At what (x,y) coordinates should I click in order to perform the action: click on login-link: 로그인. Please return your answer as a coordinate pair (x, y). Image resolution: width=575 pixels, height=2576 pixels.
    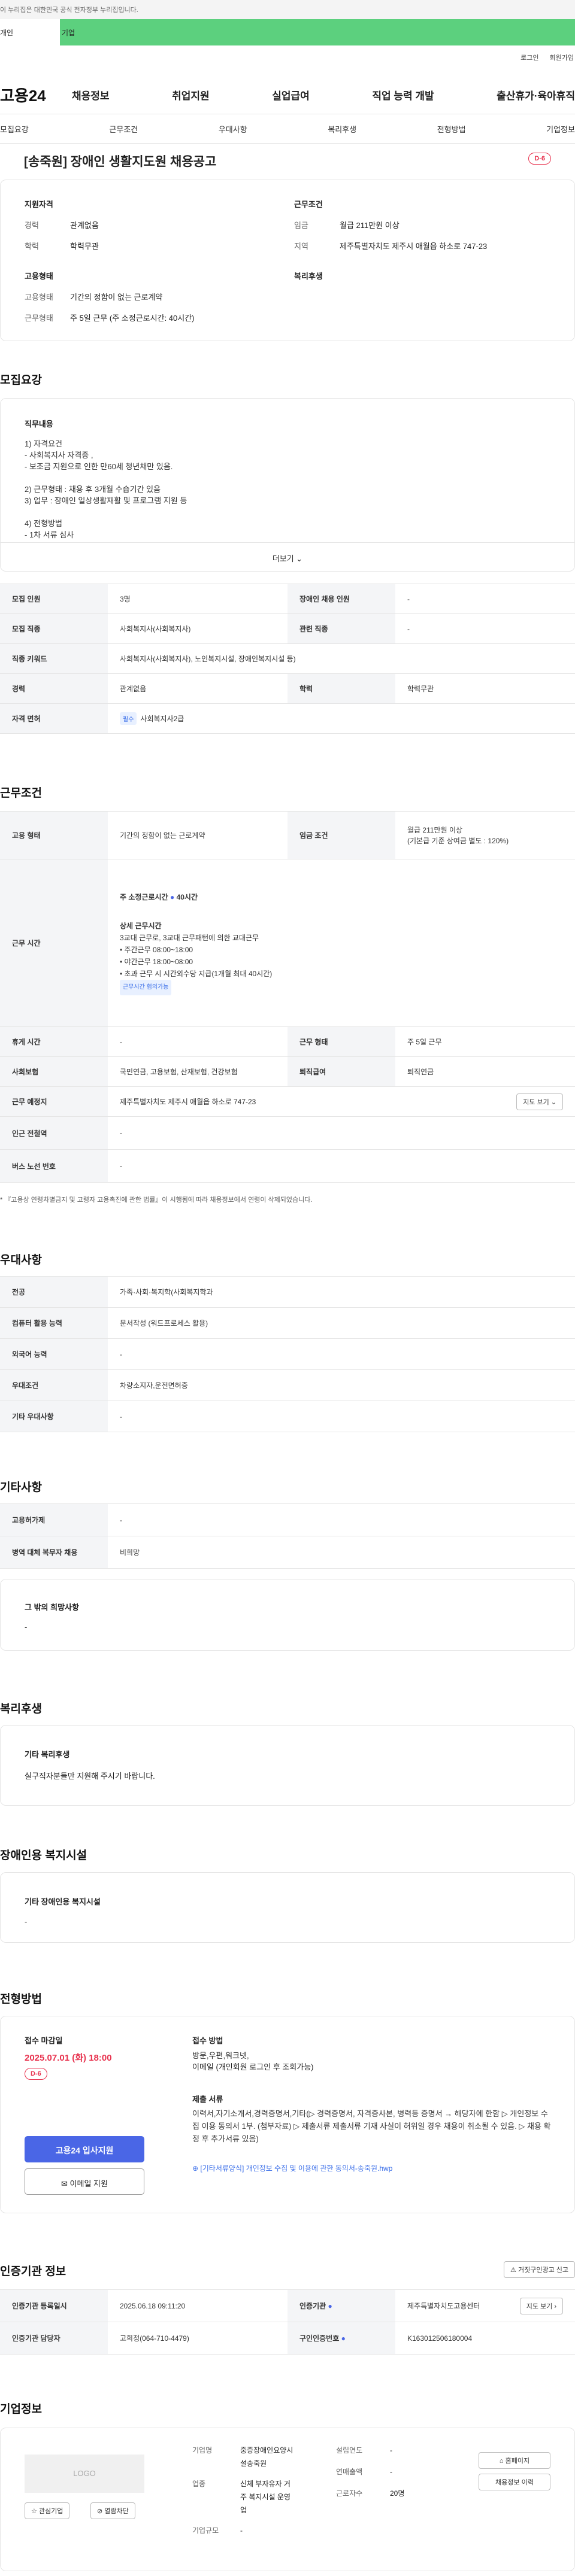
    Looking at the image, I should click on (529, 58).